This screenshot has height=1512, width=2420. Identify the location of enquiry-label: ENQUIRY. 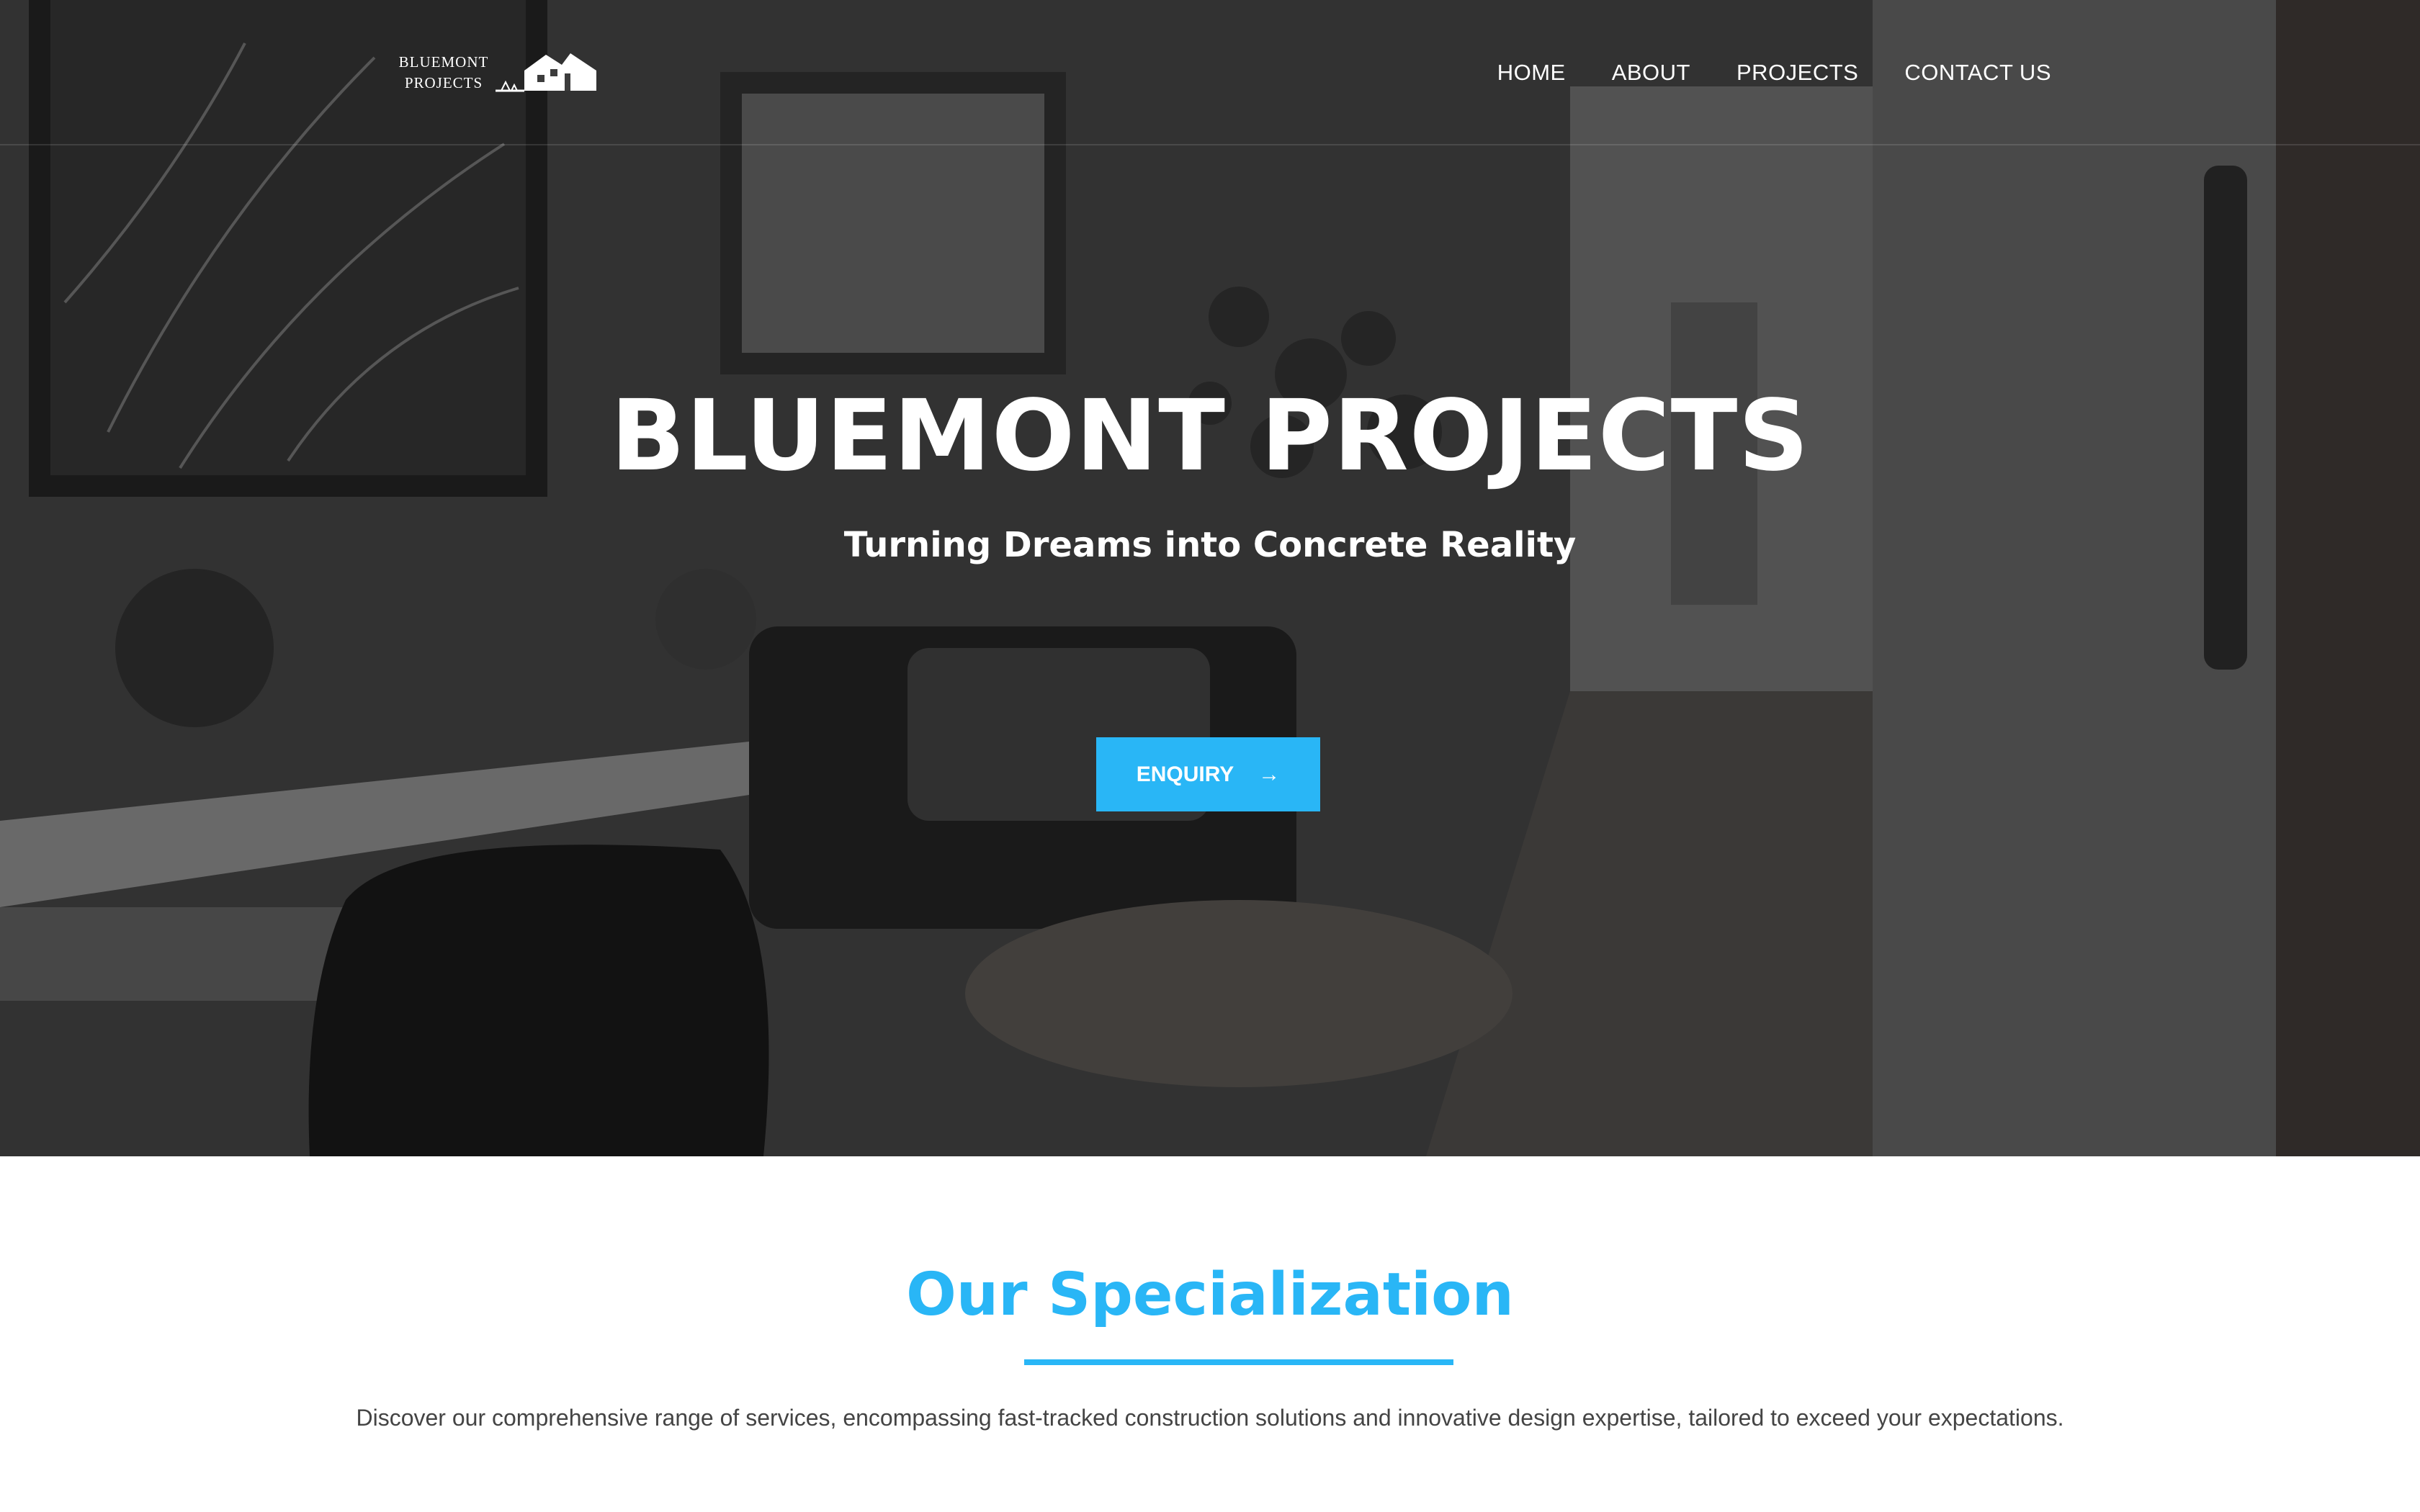
(1185, 774).